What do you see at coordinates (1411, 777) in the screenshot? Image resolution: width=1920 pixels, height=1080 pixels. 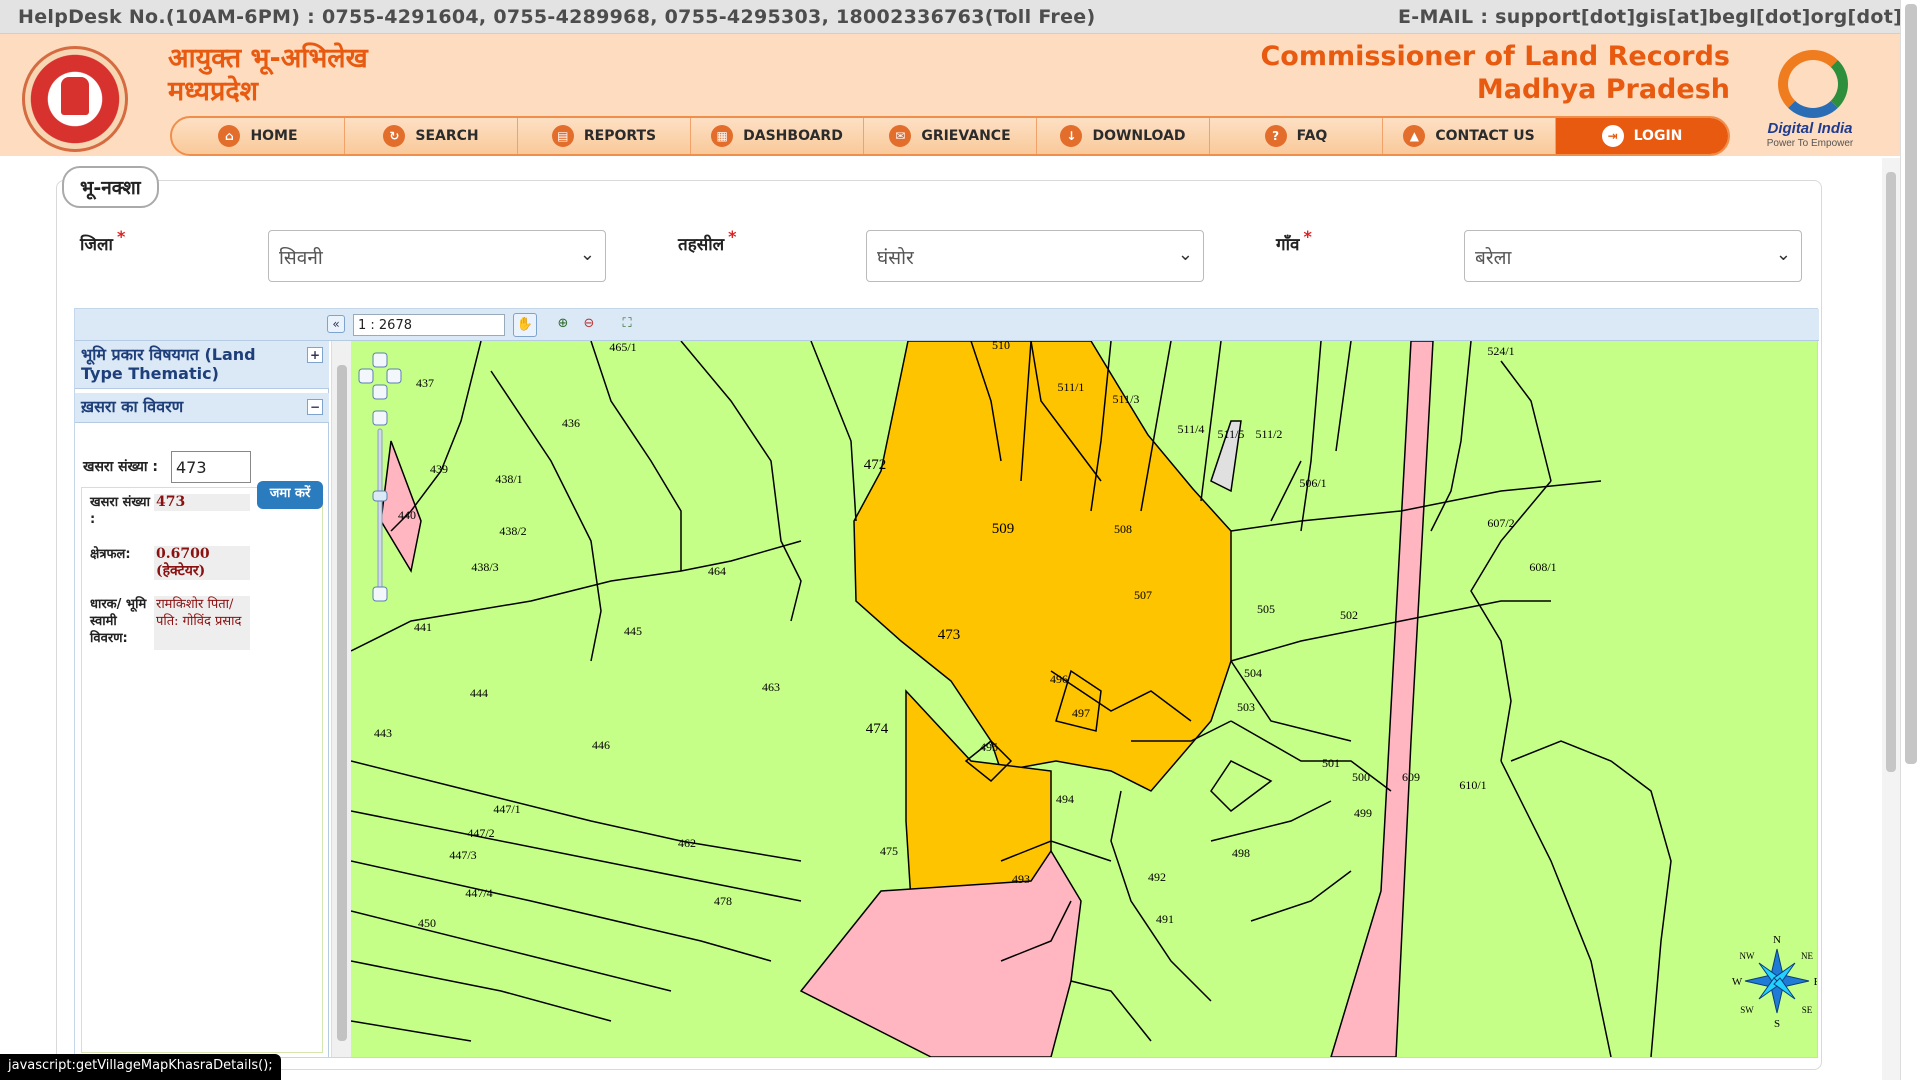 I see `parcel-label-609: 609` at bounding box center [1411, 777].